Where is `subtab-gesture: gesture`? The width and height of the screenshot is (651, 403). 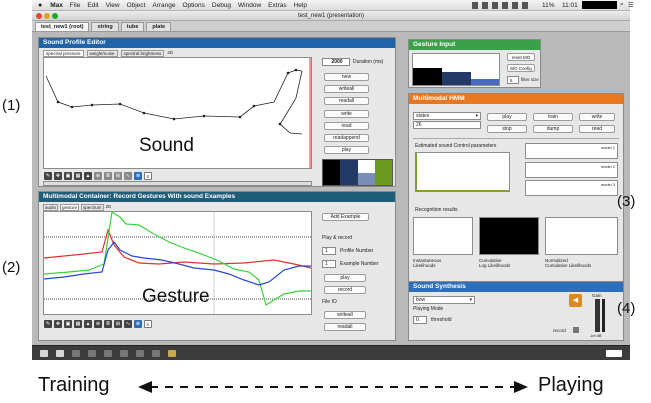
subtab-gesture: gesture is located at coordinates (70, 207).